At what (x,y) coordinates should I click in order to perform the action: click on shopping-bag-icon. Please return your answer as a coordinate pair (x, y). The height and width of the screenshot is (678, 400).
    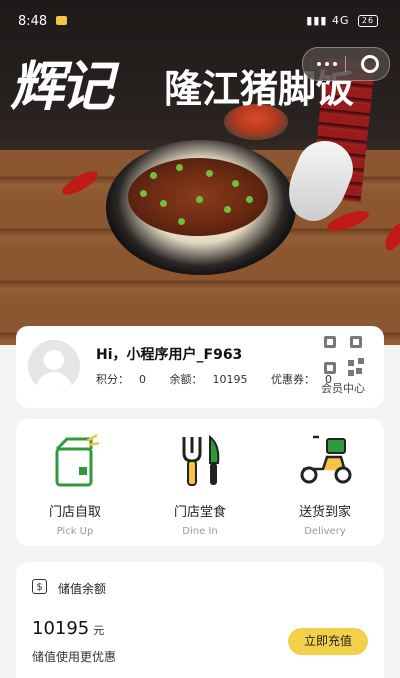
    Looking at the image, I should click on (75, 460).